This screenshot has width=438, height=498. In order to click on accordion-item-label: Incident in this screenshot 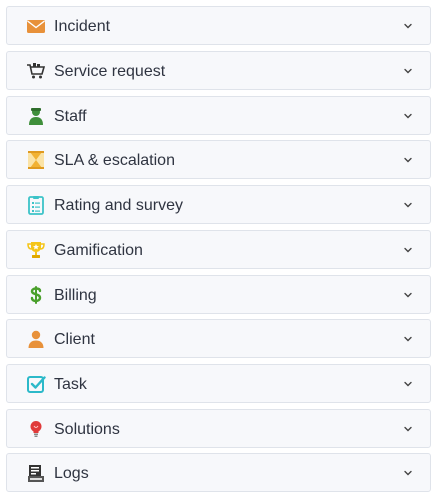, I will do `click(82, 26)`.